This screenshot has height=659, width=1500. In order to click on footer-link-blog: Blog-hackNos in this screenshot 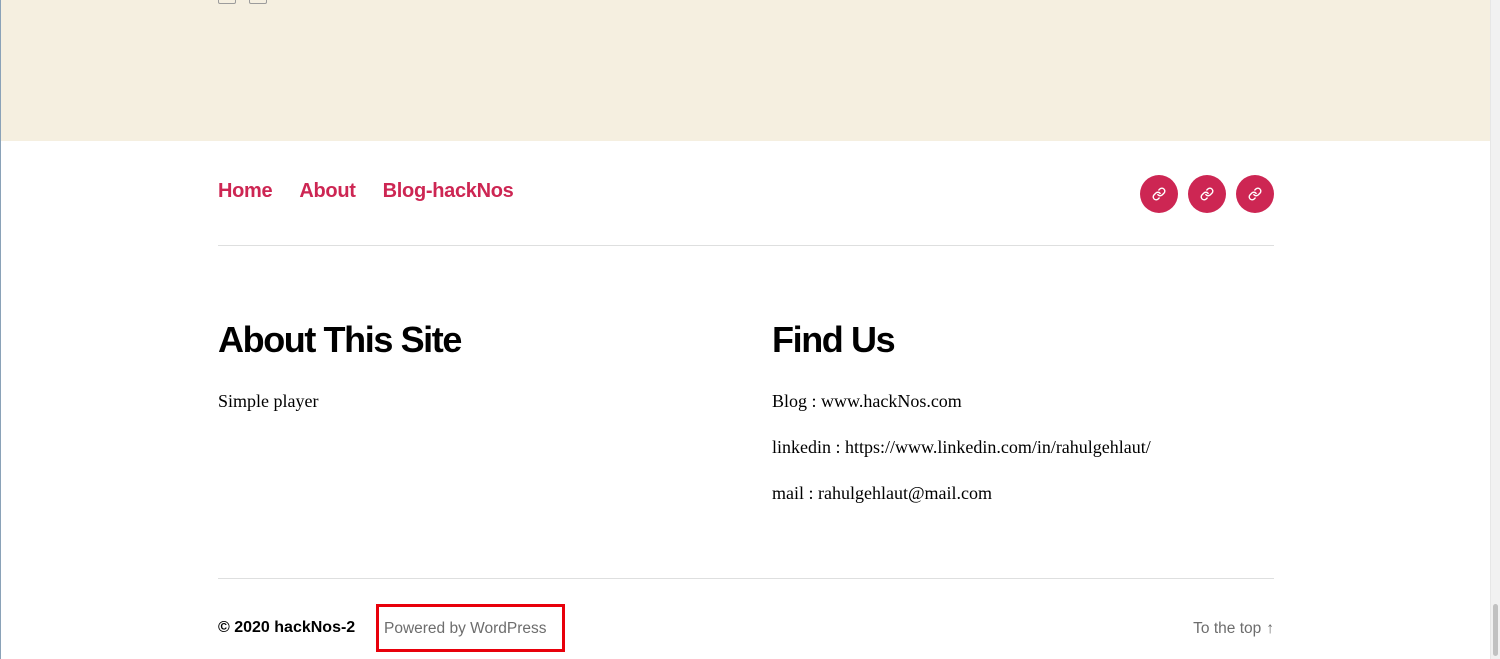, I will do `click(448, 191)`.